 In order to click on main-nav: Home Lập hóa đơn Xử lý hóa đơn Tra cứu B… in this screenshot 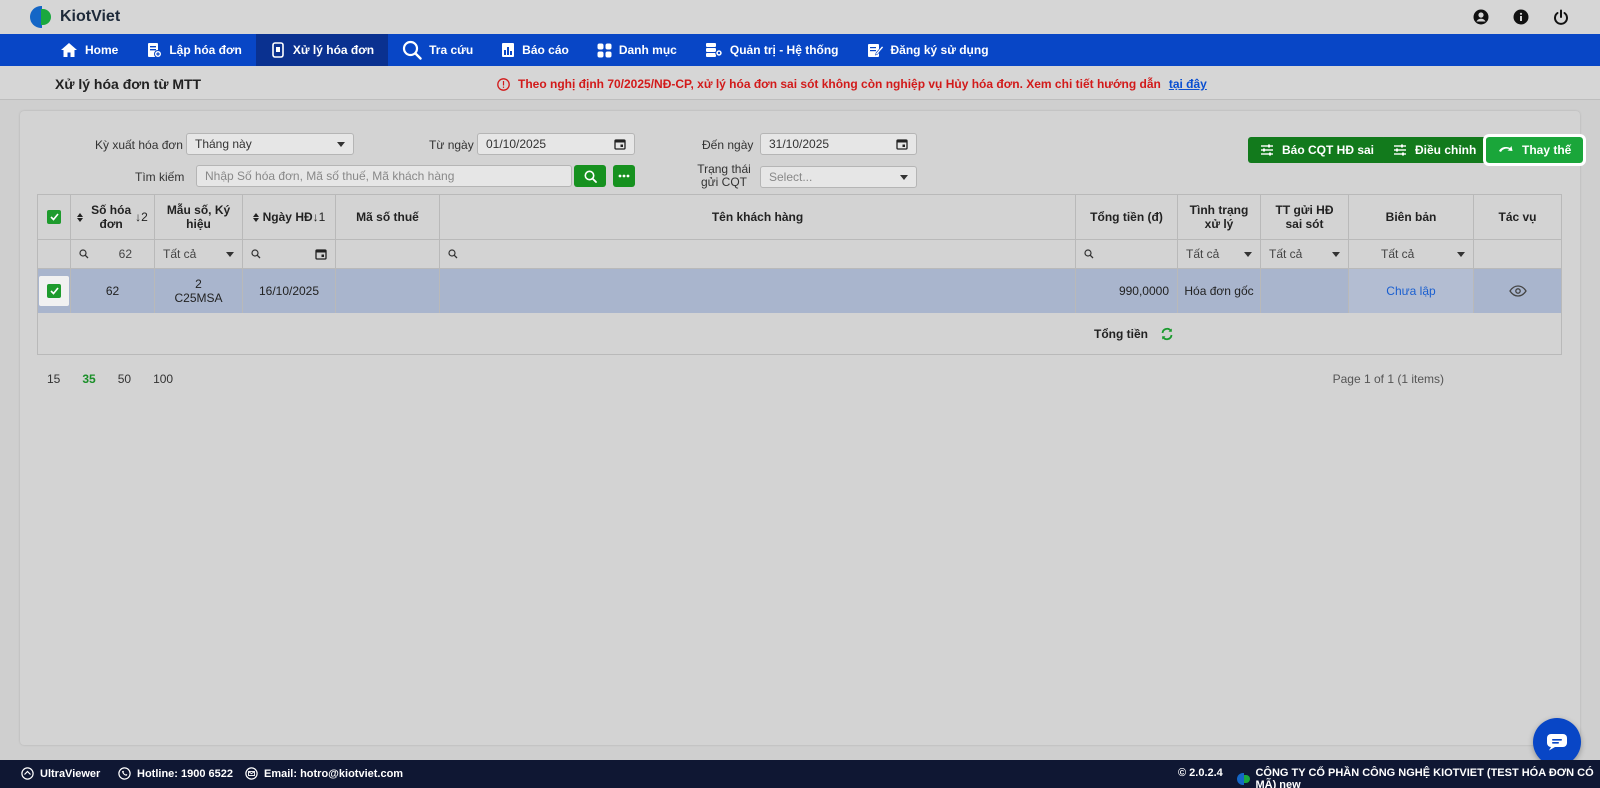, I will do `click(800, 50)`.